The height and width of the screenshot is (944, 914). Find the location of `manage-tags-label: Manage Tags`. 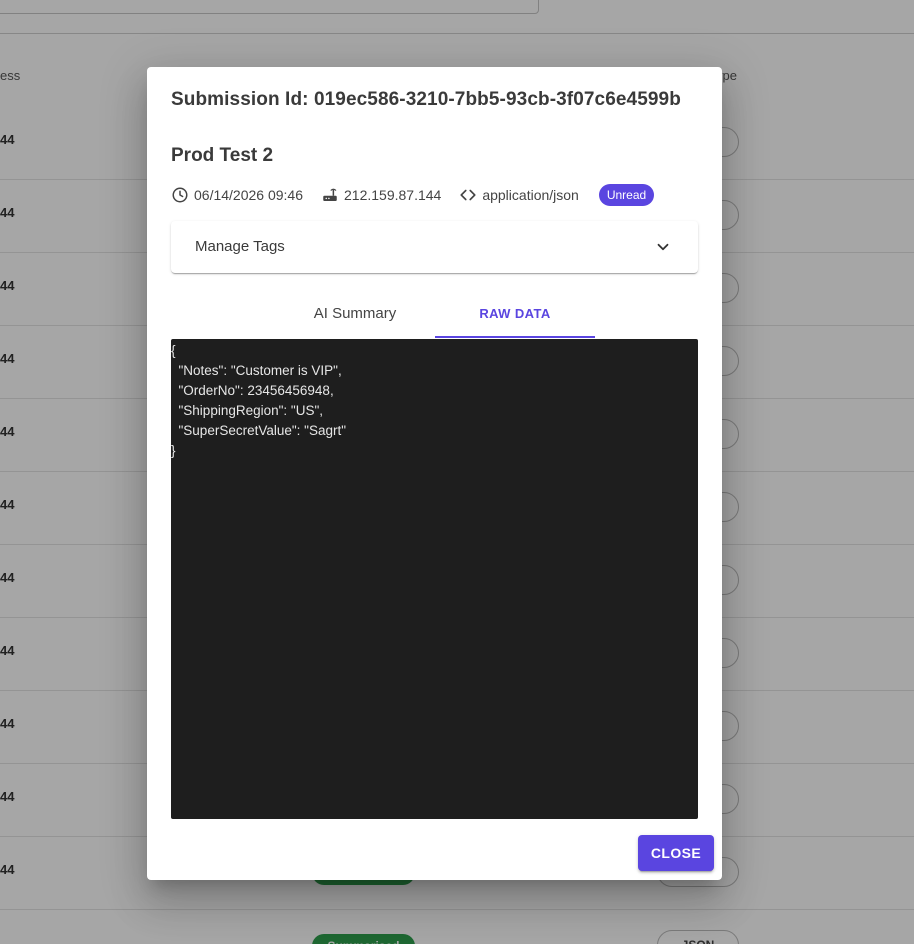

manage-tags-label: Manage Tags is located at coordinates (240, 246).